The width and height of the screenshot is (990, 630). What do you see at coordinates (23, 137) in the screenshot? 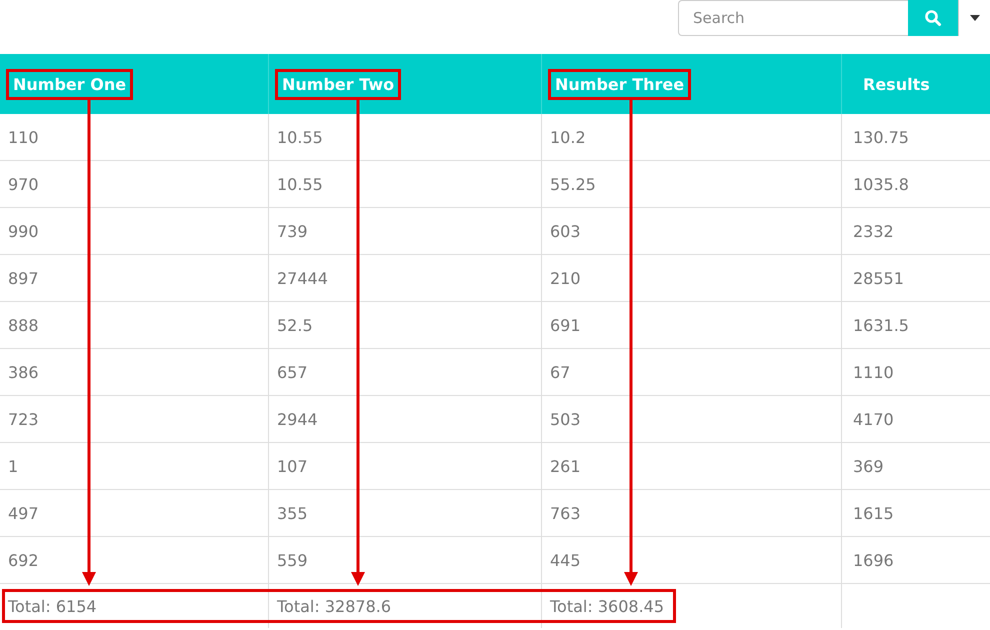
I see `table-cell: 110` at bounding box center [23, 137].